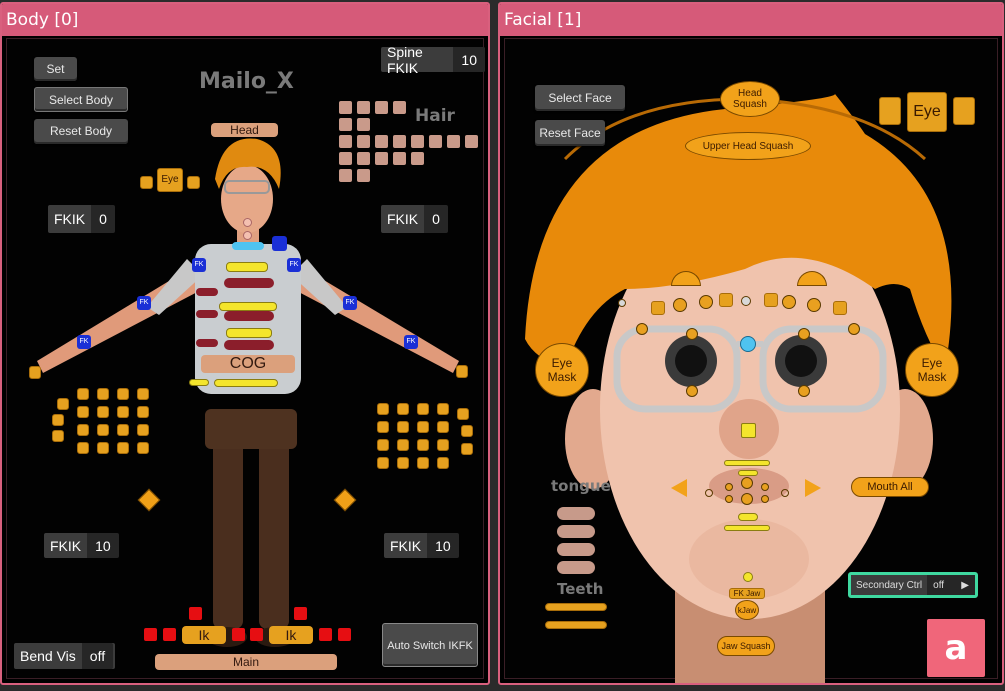 The width and height of the screenshot is (1005, 691). I want to click on right-hand-control, so click(462, 371).